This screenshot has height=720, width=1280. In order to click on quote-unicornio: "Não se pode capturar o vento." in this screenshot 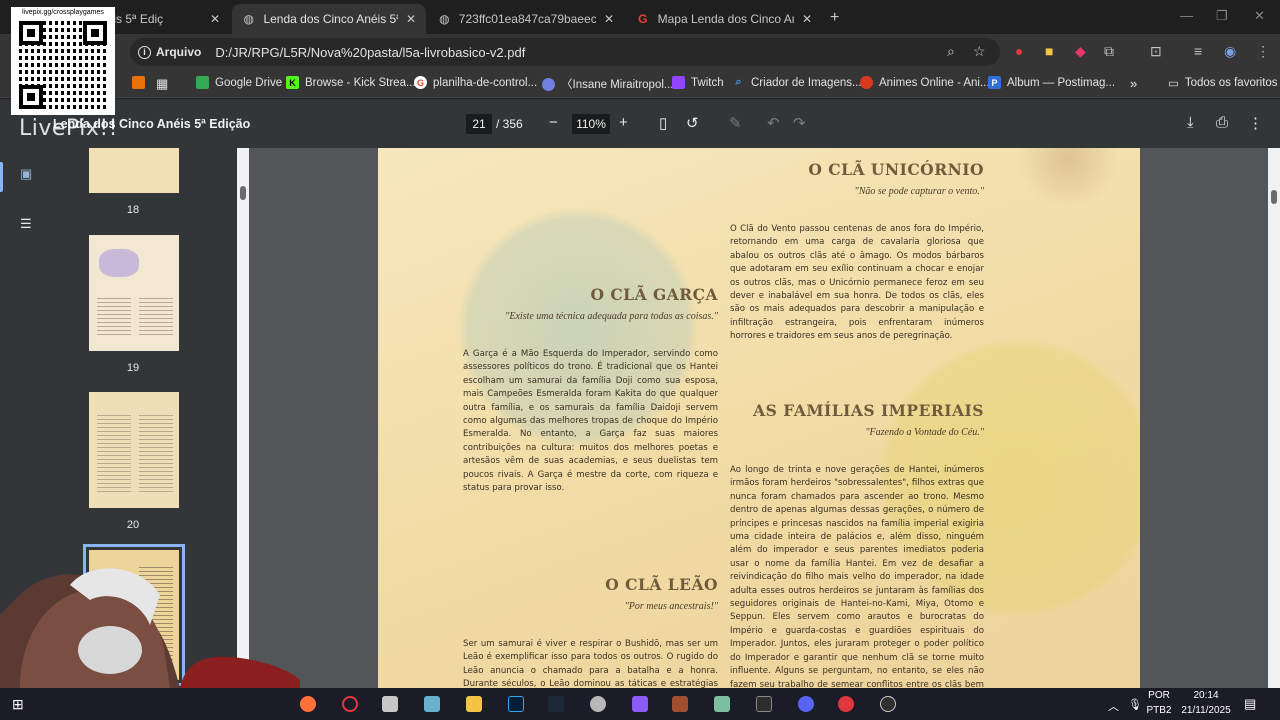, I will do `click(919, 191)`.